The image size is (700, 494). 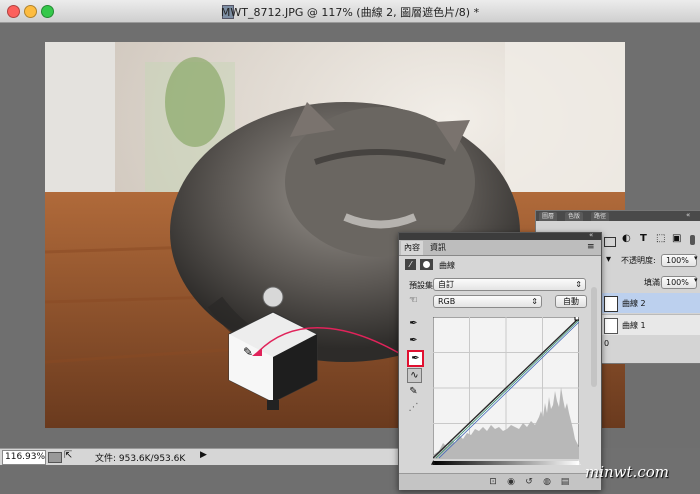 What do you see at coordinates (650, 324) in the screenshot?
I see `layer-row-curves-1: 曲線 1` at bounding box center [650, 324].